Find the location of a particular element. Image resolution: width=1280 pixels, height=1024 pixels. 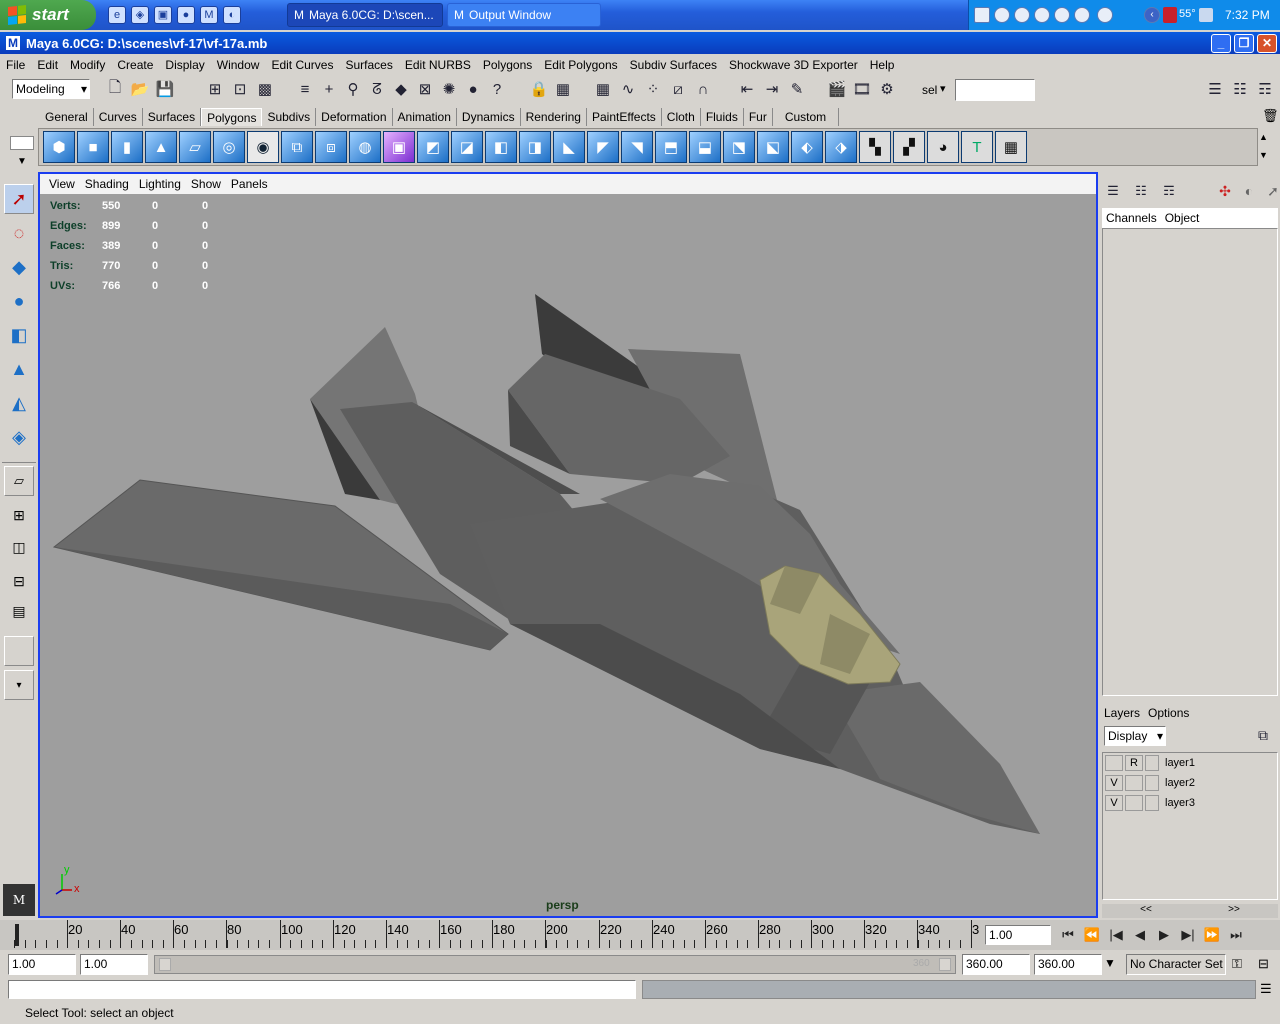

select-curves-icon: ᘔ is located at coordinates (377, 89).